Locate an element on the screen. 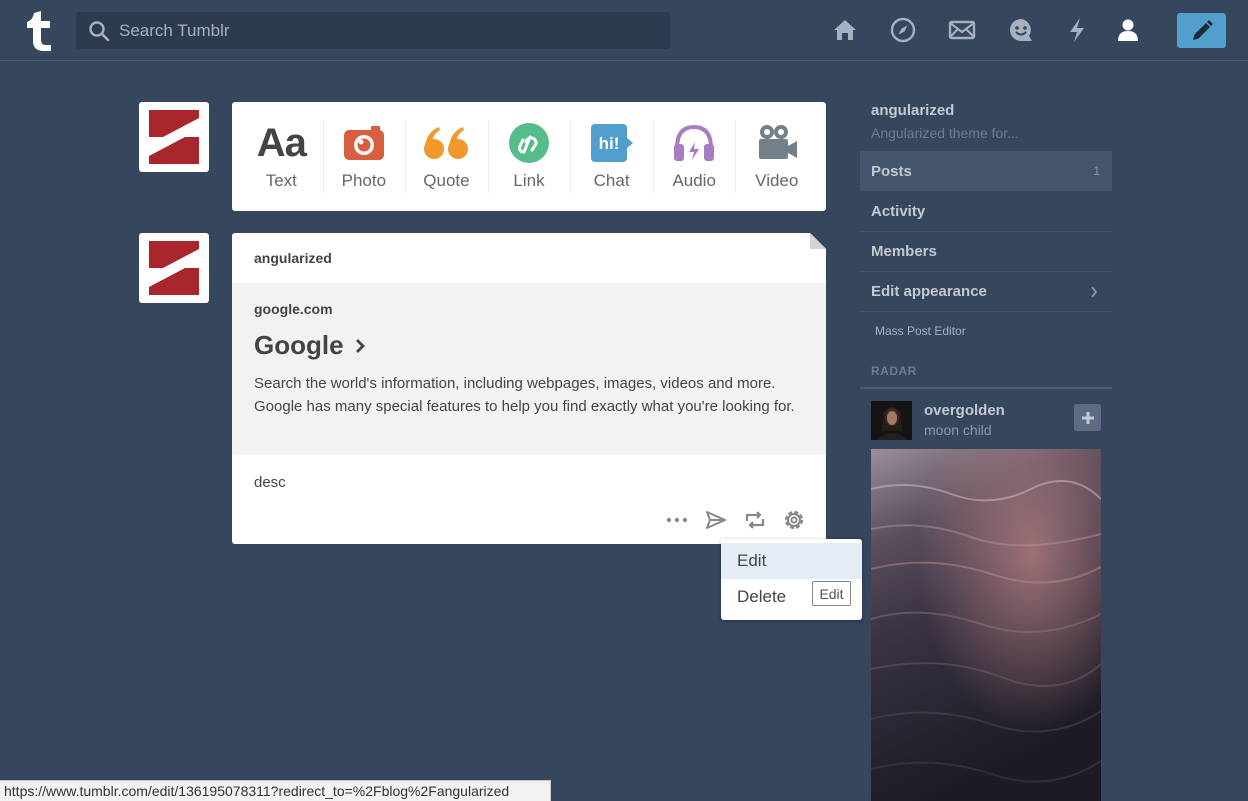 The height and width of the screenshot is (801, 1248). inbox-icon is located at coordinates (962, 30).